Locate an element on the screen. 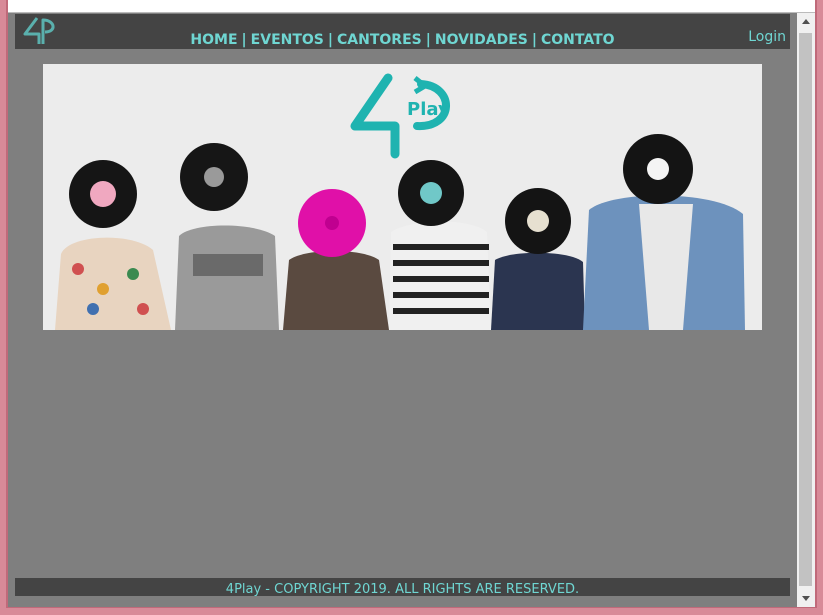 The image size is (823, 615). nav-item-cantores: CANTORES is located at coordinates (379, 40).